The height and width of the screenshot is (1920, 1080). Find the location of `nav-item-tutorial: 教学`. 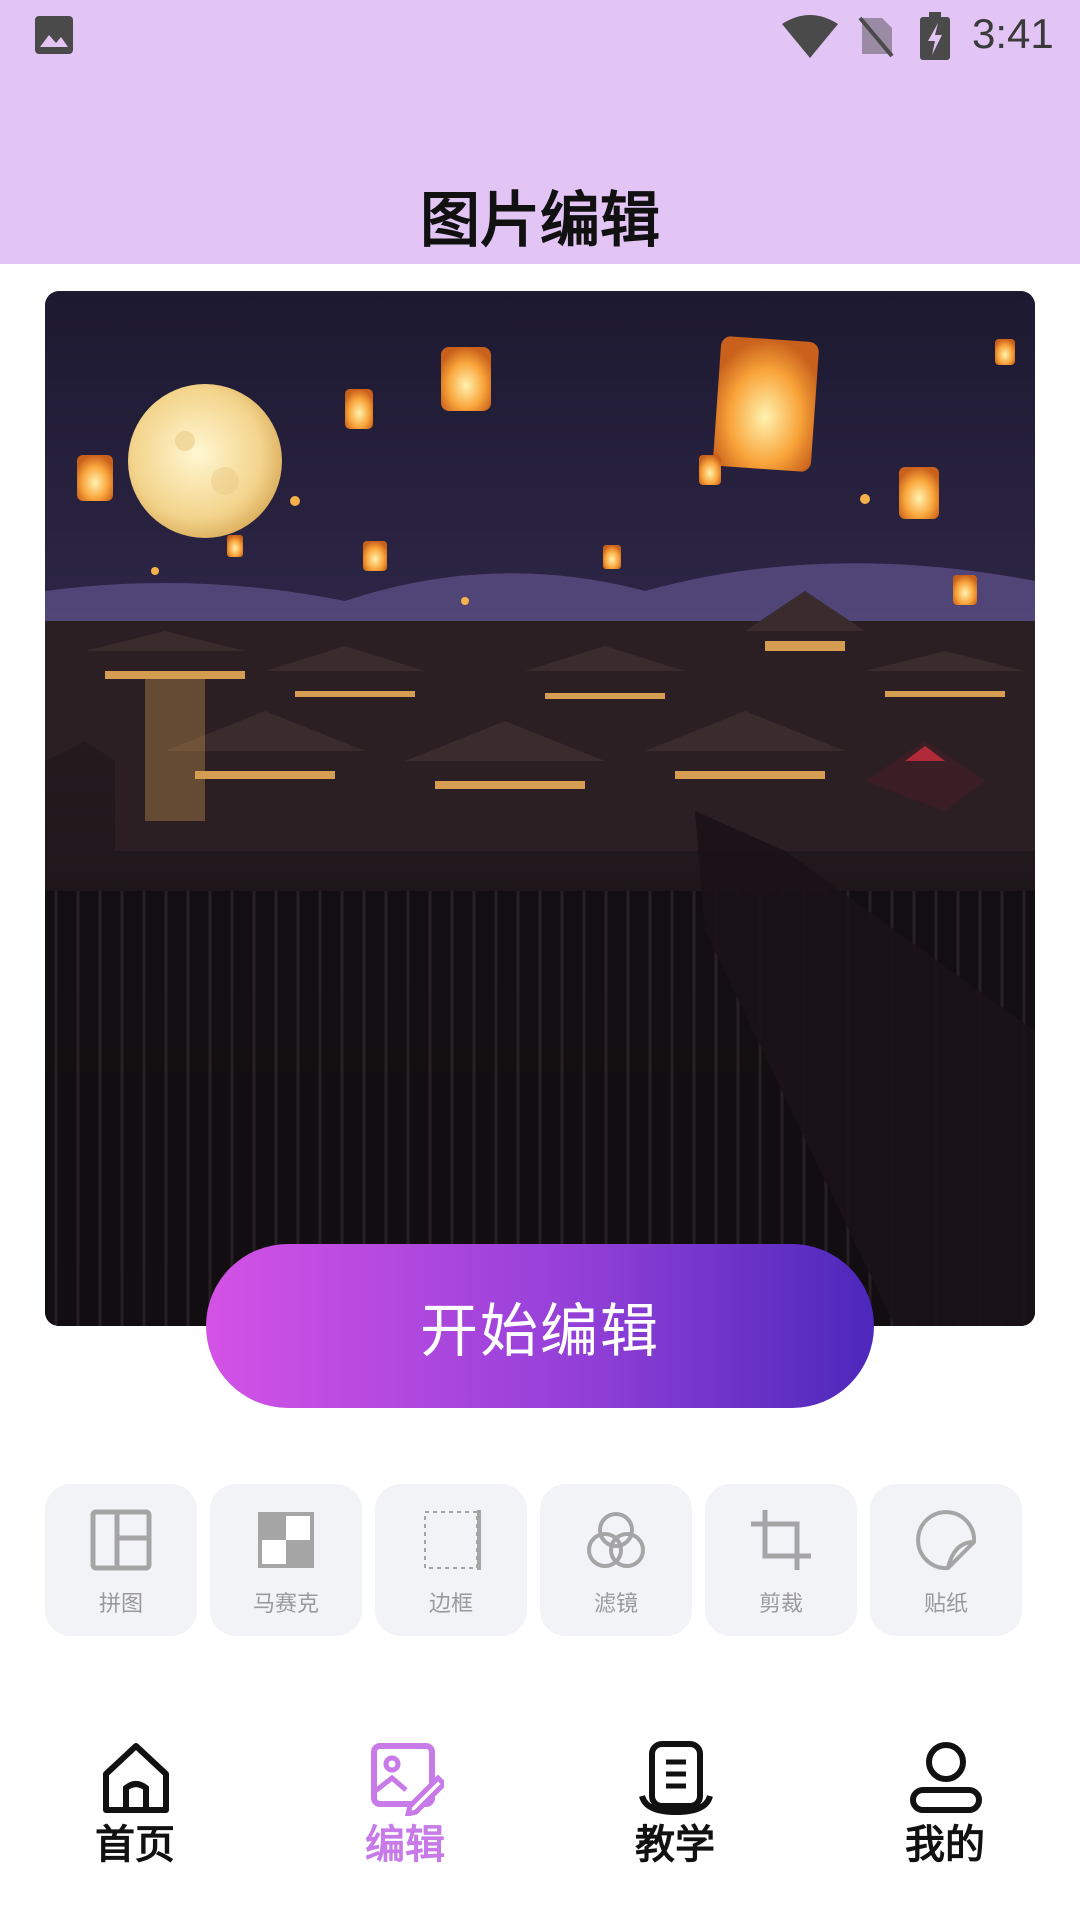

nav-item-tutorial: 教学 is located at coordinates (675, 1795).